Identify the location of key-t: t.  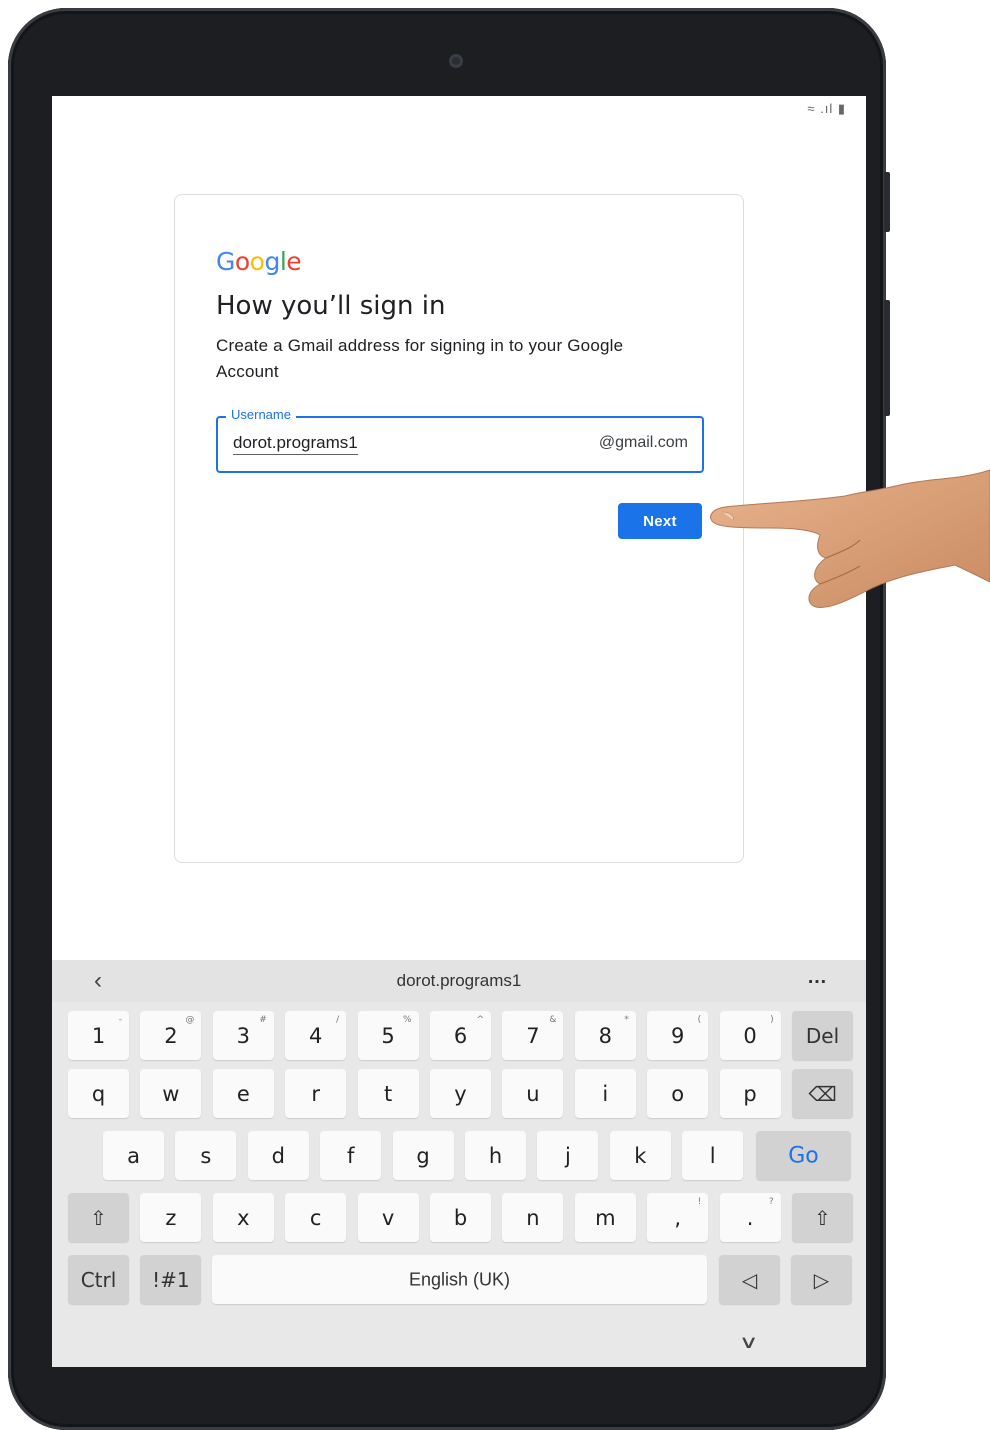
(388, 1093).